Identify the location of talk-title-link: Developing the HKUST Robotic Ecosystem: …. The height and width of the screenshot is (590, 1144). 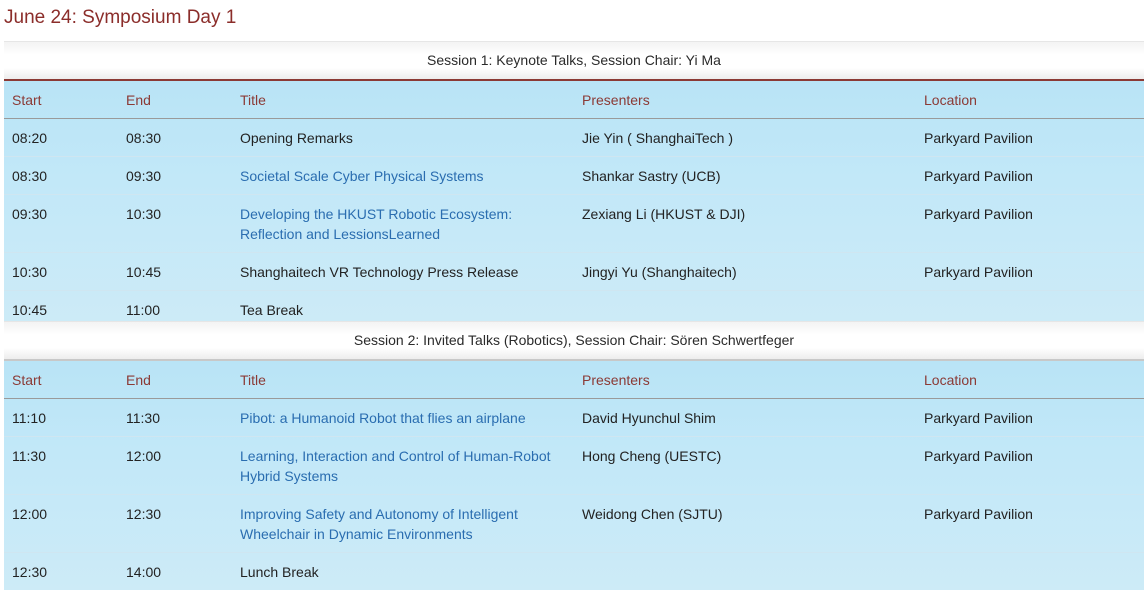
(376, 224).